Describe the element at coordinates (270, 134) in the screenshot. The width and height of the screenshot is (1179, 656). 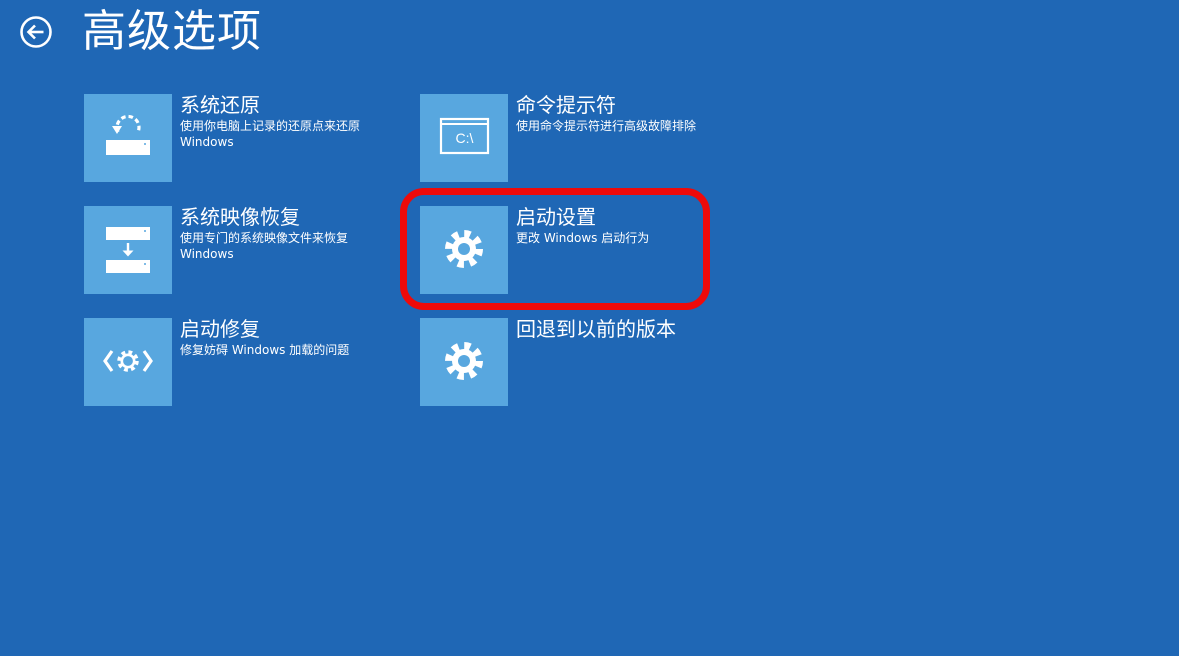
I see `option-description: 使用你电脑上记录的还原点来还原 Windows` at that location.